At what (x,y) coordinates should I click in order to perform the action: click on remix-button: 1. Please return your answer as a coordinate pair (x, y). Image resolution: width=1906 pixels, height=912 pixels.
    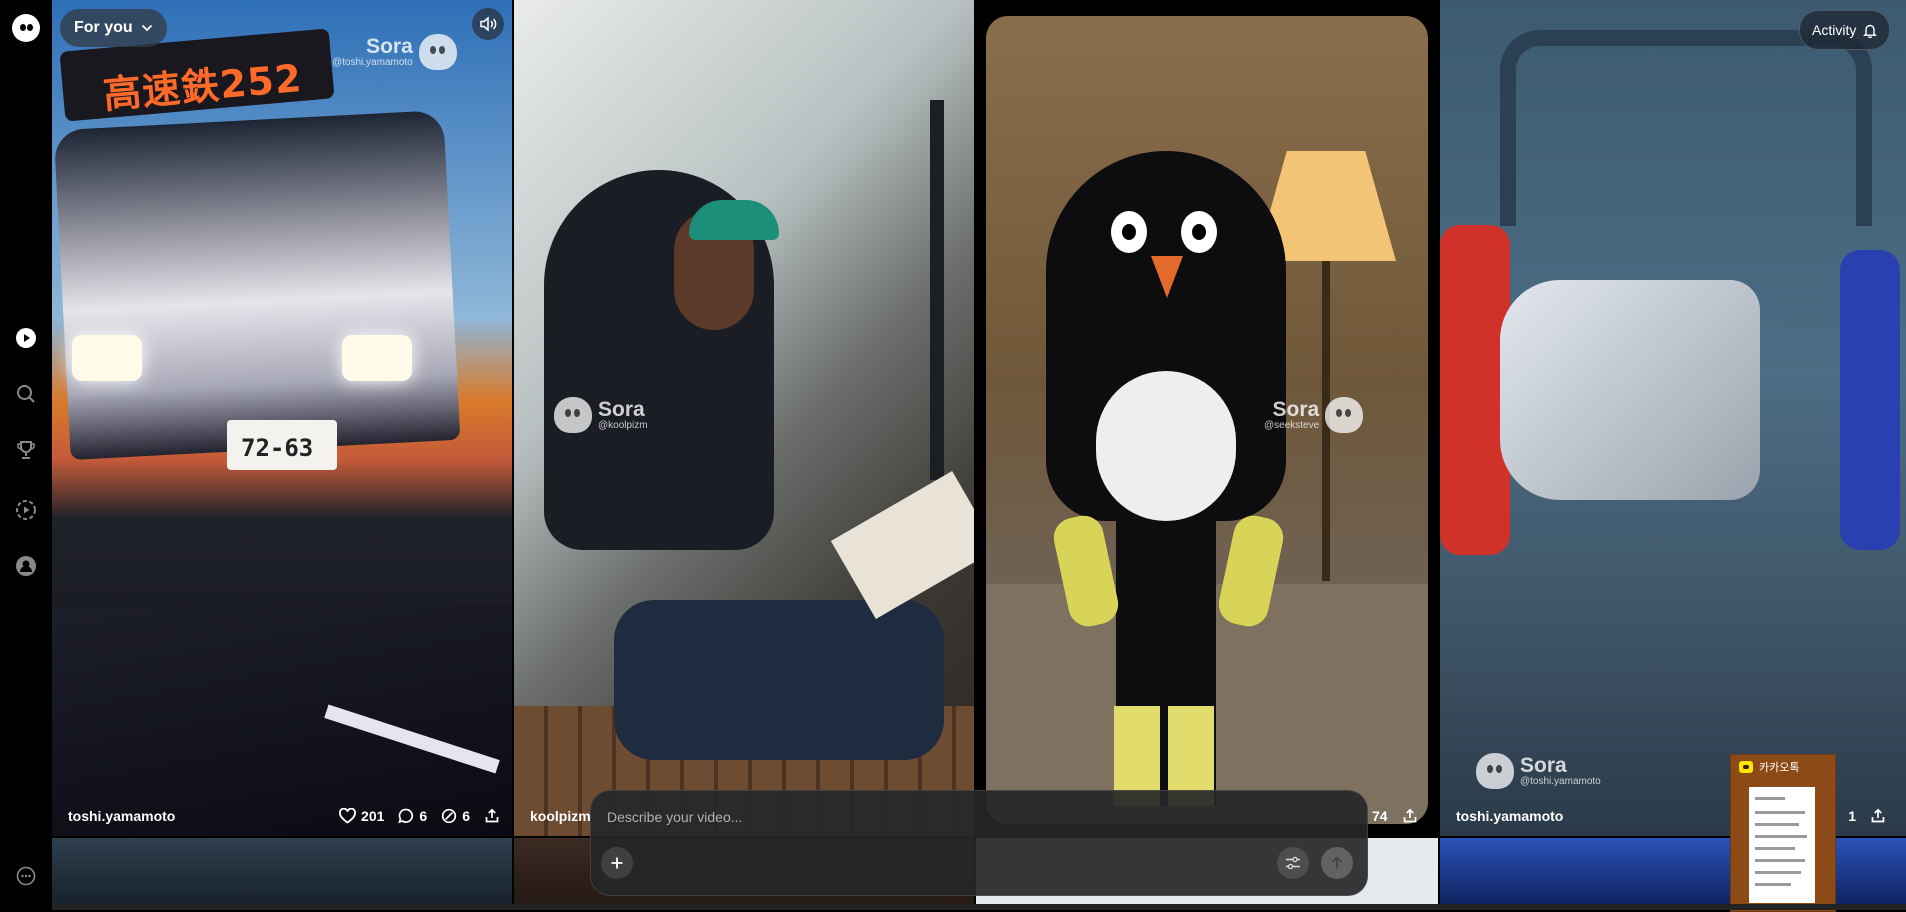
    Looking at the image, I should click on (1852, 816).